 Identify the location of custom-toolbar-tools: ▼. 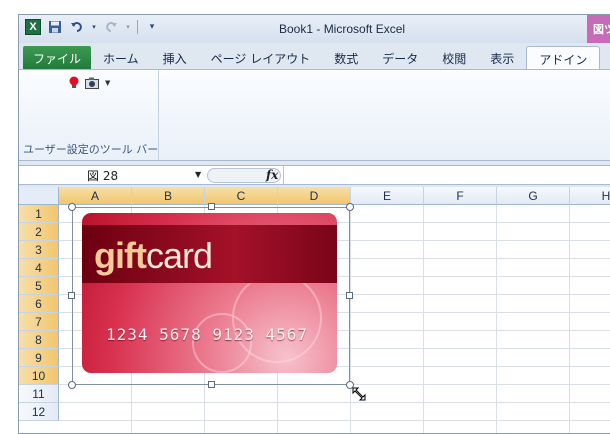
(89, 82).